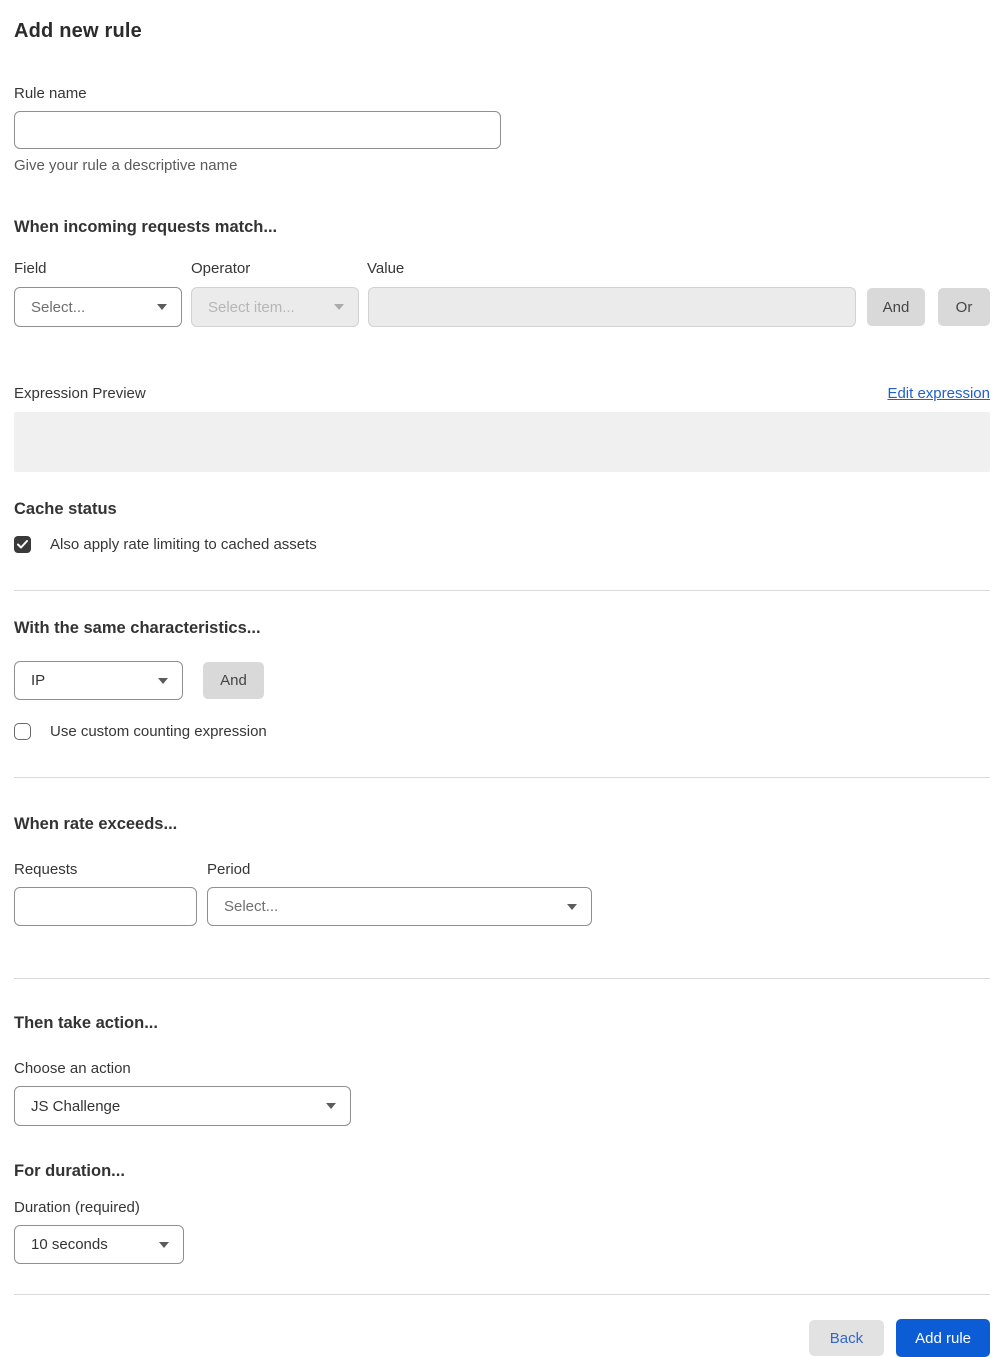 This screenshot has height=1357, width=1002. What do you see at coordinates (65, 509) in the screenshot?
I see `cache-status-heading: Cache status` at bounding box center [65, 509].